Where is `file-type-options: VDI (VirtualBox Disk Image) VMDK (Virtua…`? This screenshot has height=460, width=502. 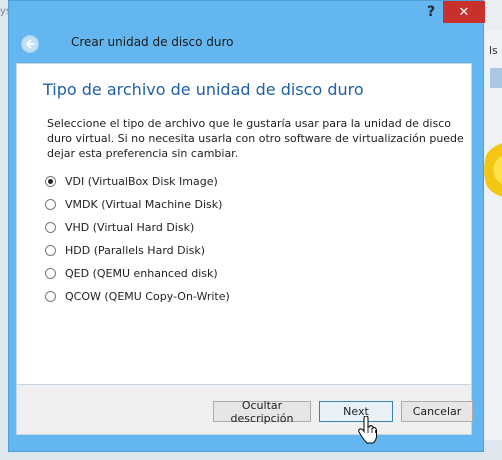 file-type-options: VDI (VirtualBox Disk Image) VMDK (Virtua… is located at coordinates (137, 239).